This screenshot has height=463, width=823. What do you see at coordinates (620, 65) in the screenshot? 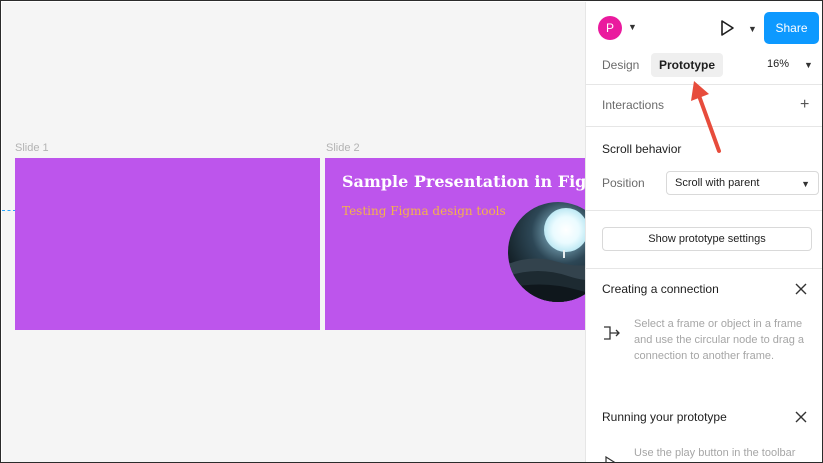
I see `tab-design: Design` at bounding box center [620, 65].